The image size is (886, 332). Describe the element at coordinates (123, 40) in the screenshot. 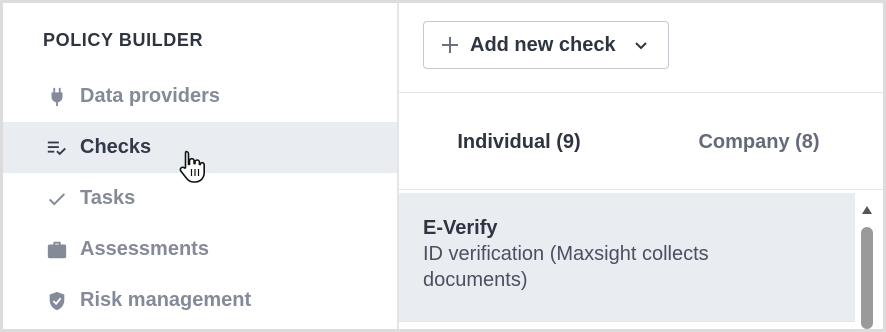

I see `sidebar-title: POLICY BUILDER` at that location.